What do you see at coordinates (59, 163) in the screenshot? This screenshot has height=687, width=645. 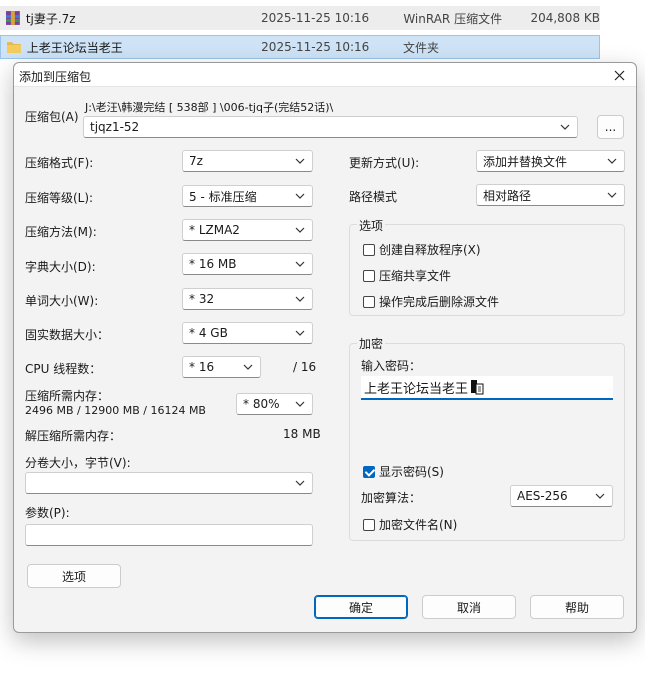 I see `format-label: 压缩格式(F):` at bounding box center [59, 163].